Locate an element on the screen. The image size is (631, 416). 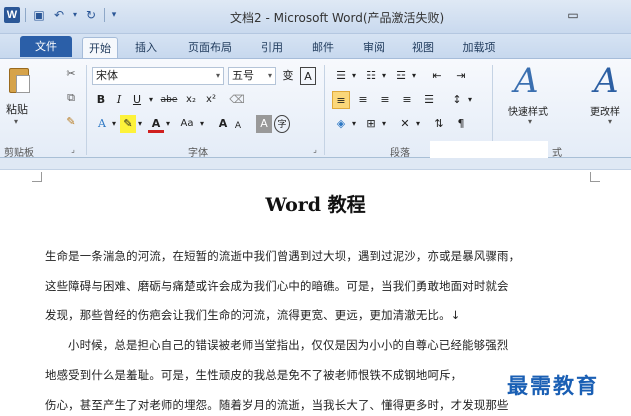
align-left-icon: ≡ is located at coordinates (341, 100).